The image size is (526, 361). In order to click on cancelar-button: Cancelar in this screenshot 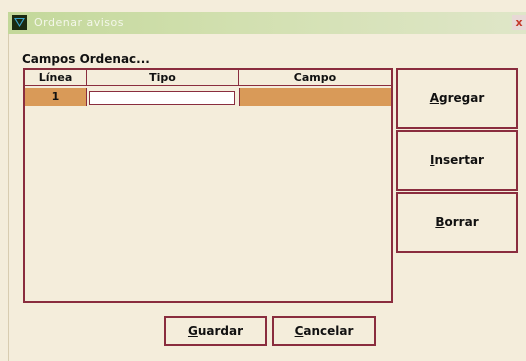, I will do `click(324, 331)`.